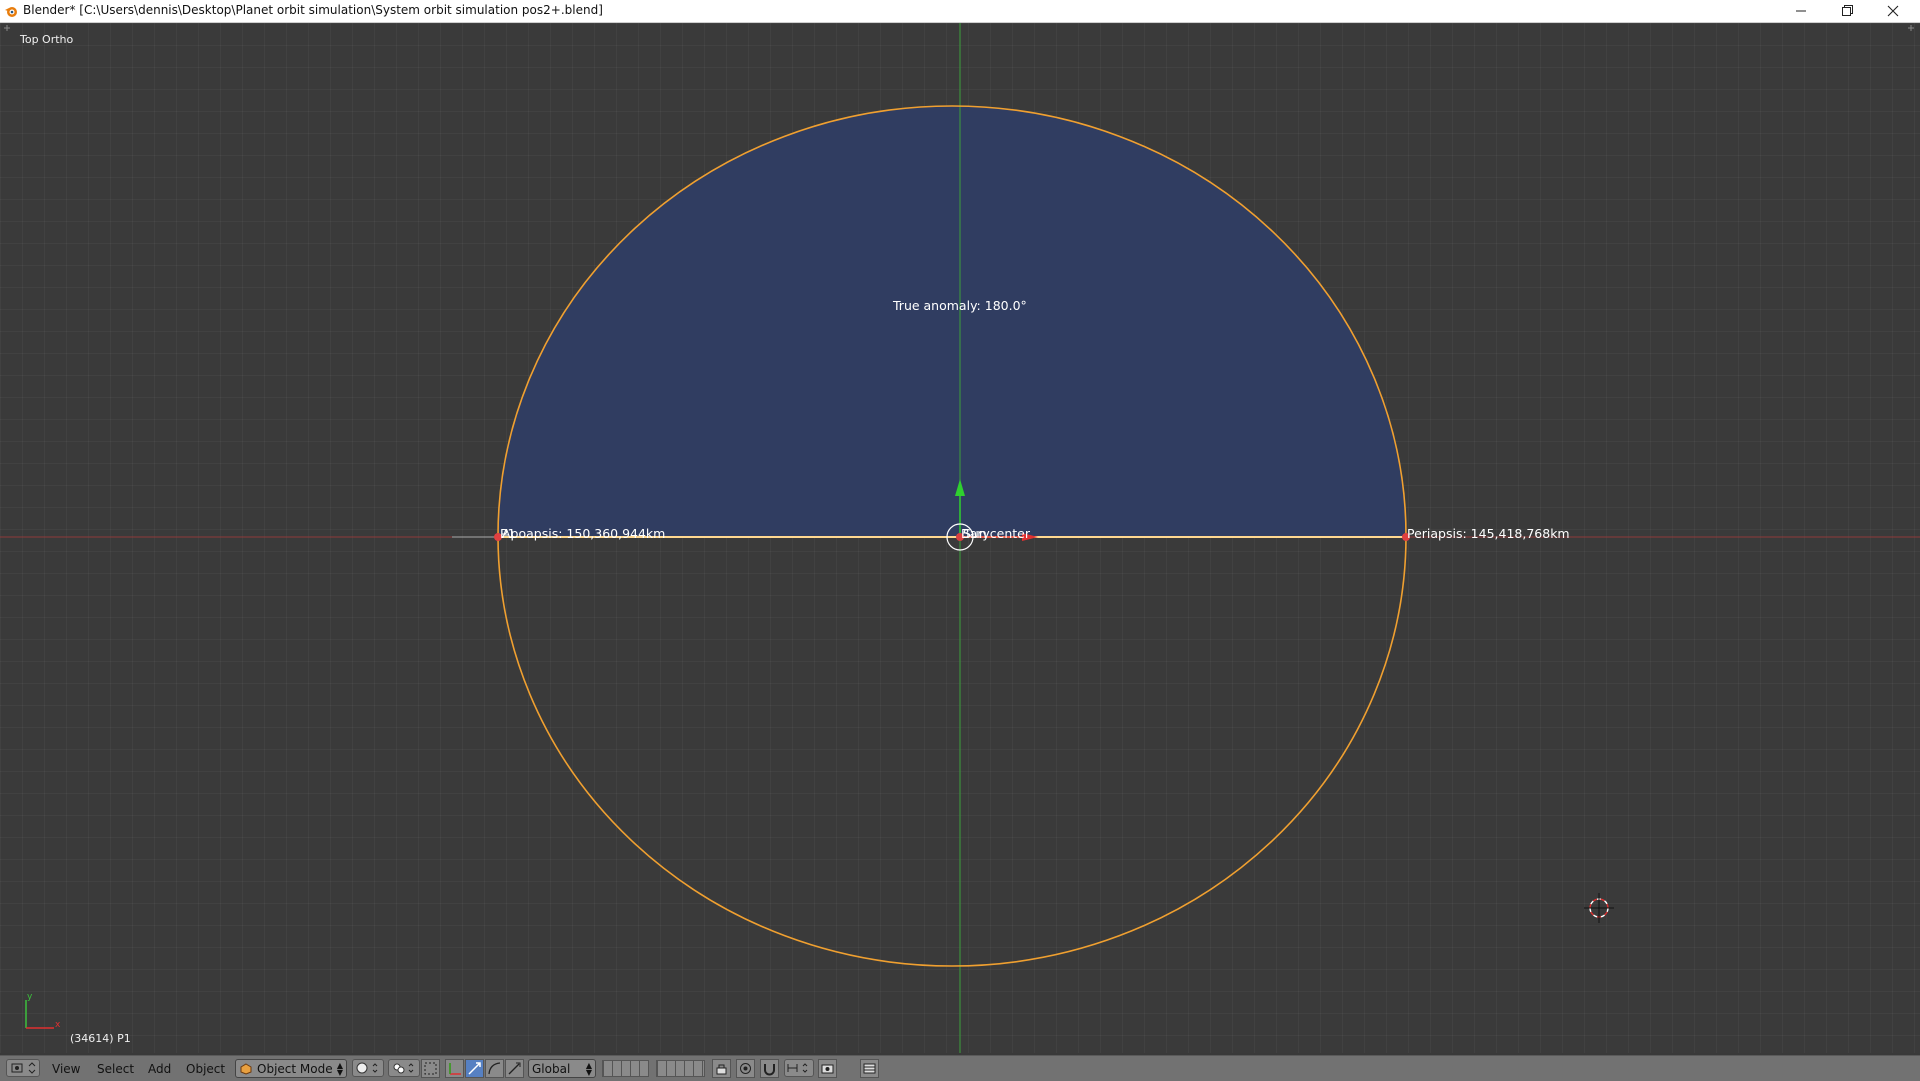  Describe the element at coordinates (58, 1025) in the screenshot. I see `svg-text: x` at that location.